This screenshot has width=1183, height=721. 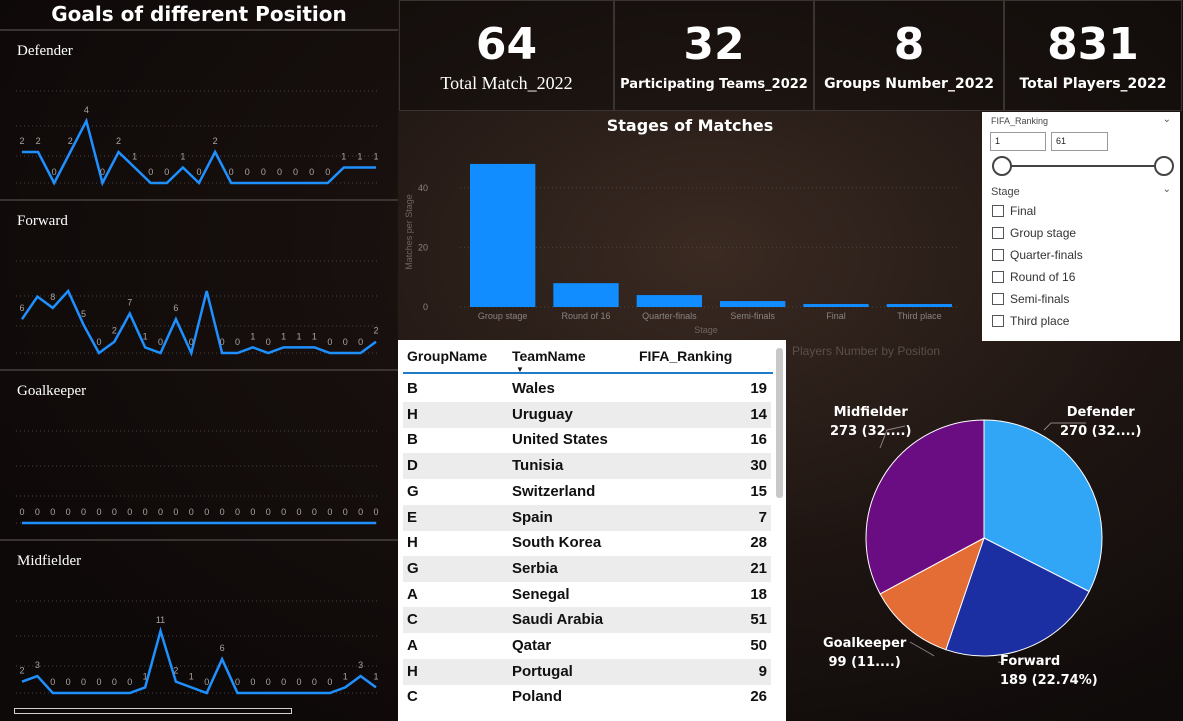 What do you see at coordinates (690, 125) in the screenshot?
I see `stages-chart-title: Stages of Matches` at bounding box center [690, 125].